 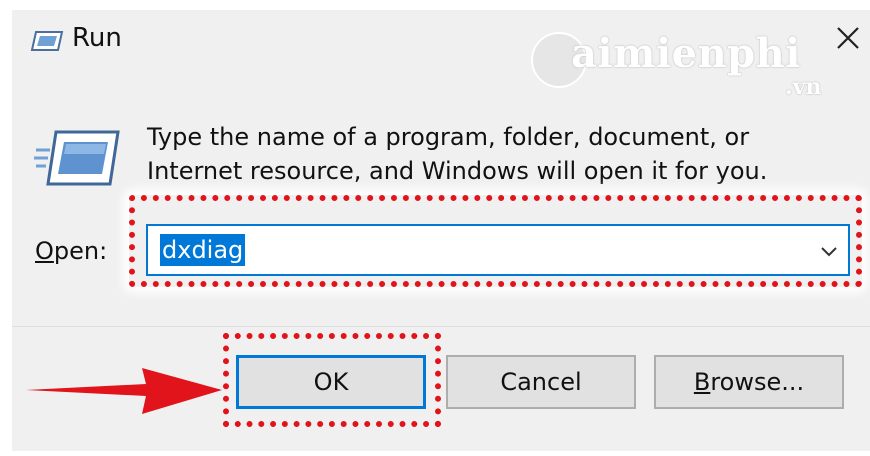 I want to click on watermark-suffix: .vn, so click(x=803, y=87).